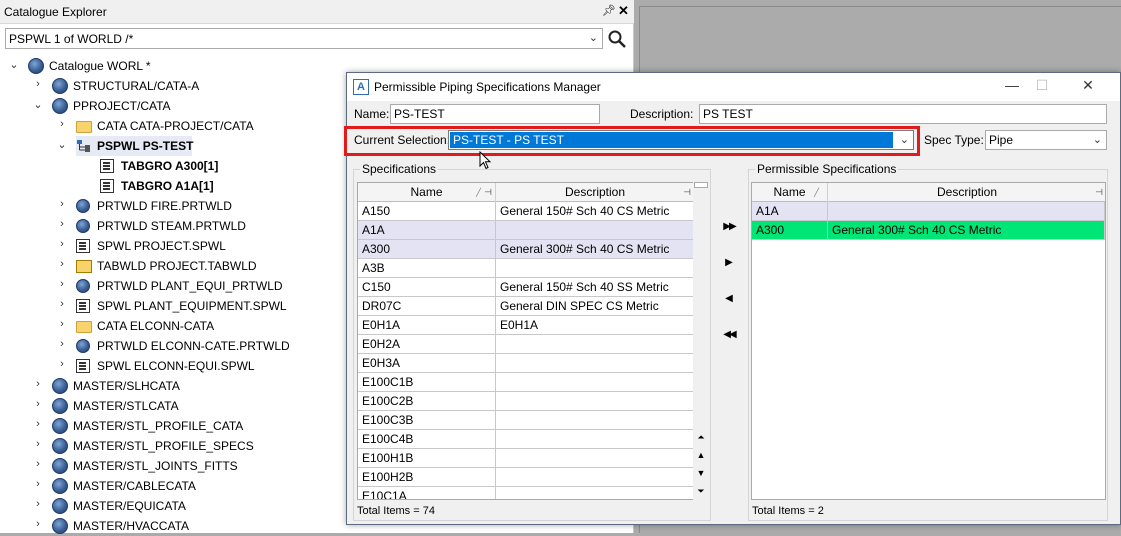 This screenshot has width=1121, height=536. What do you see at coordinates (701, 341) in the screenshot?
I see `specifications-scrollbar: ⏶ ▲ ▼ ⏷` at bounding box center [701, 341].